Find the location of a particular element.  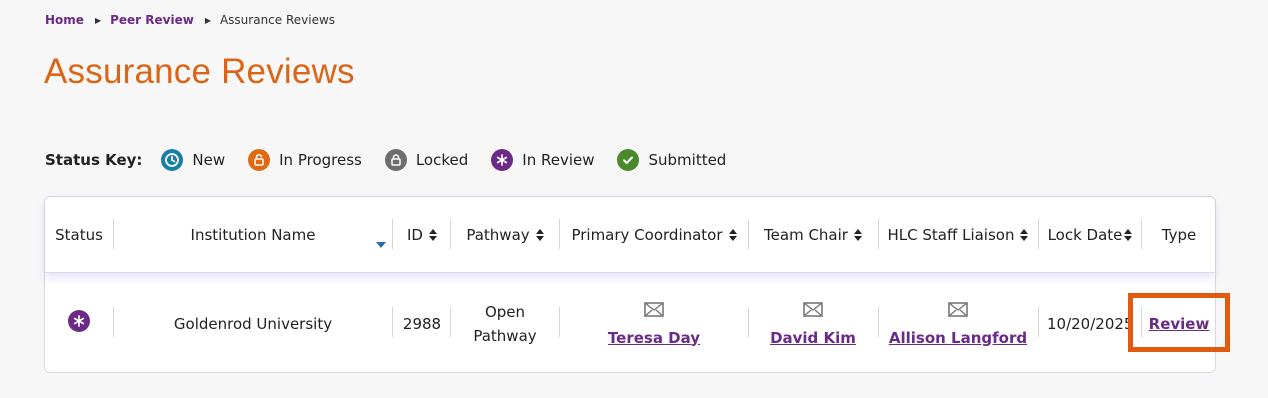

status-key-in-review: In Review is located at coordinates (542, 160).